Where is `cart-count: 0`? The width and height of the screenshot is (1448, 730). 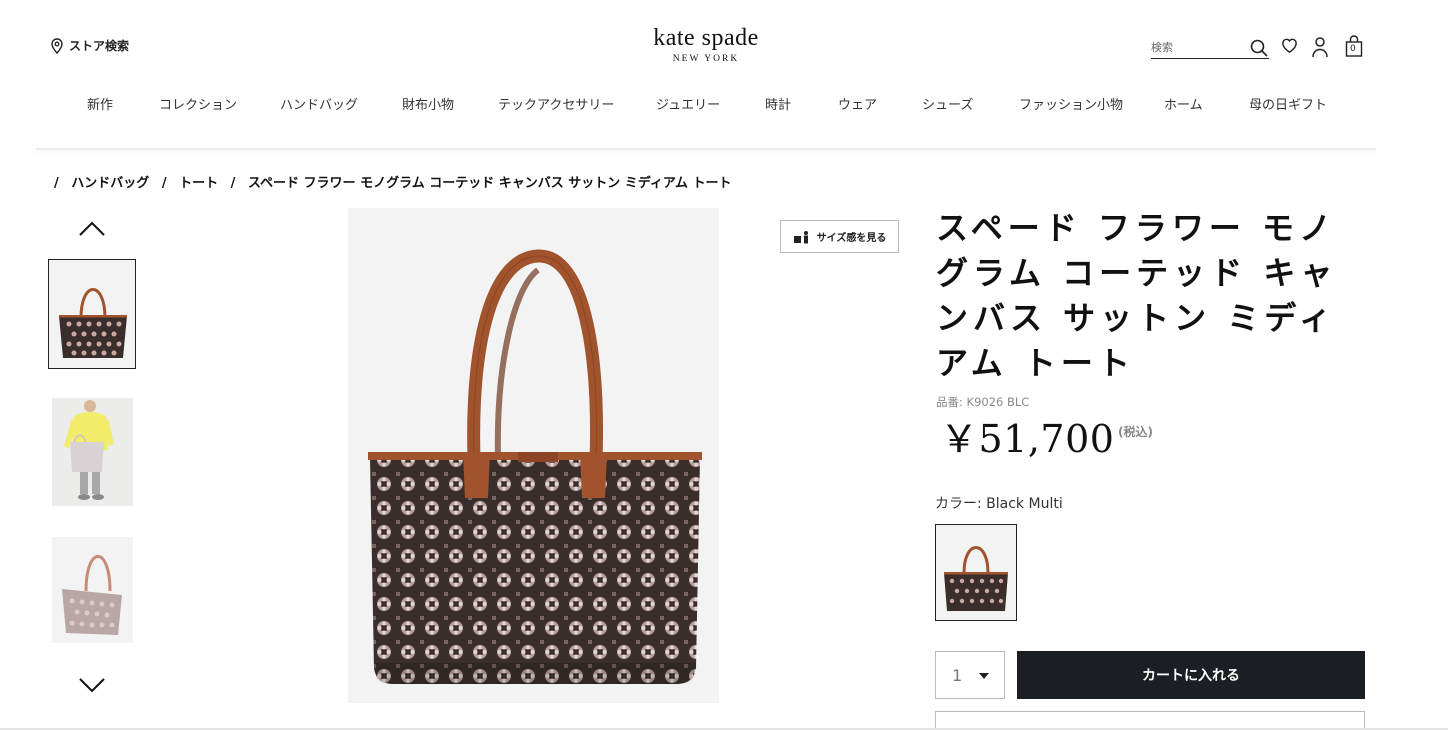 cart-count: 0 is located at coordinates (1353, 49).